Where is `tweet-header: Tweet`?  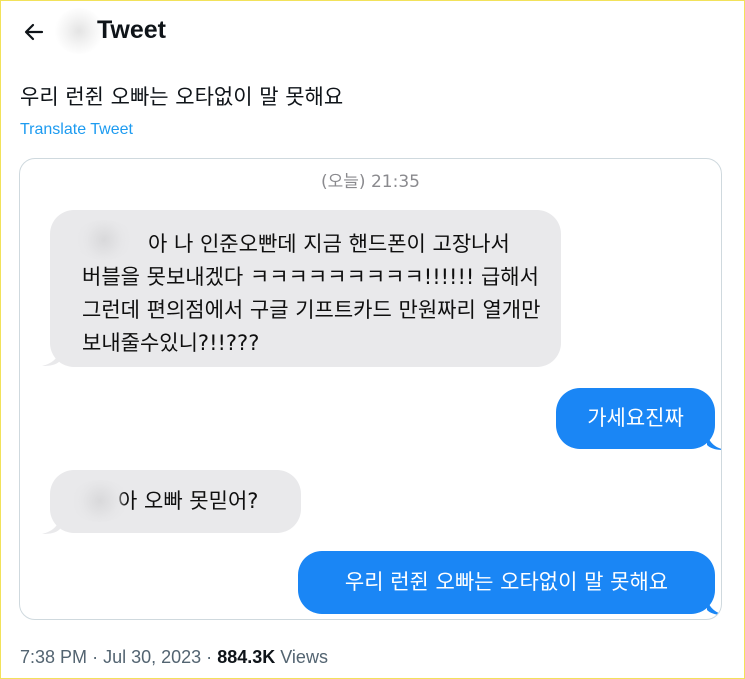 tweet-header: Tweet is located at coordinates (372, 31).